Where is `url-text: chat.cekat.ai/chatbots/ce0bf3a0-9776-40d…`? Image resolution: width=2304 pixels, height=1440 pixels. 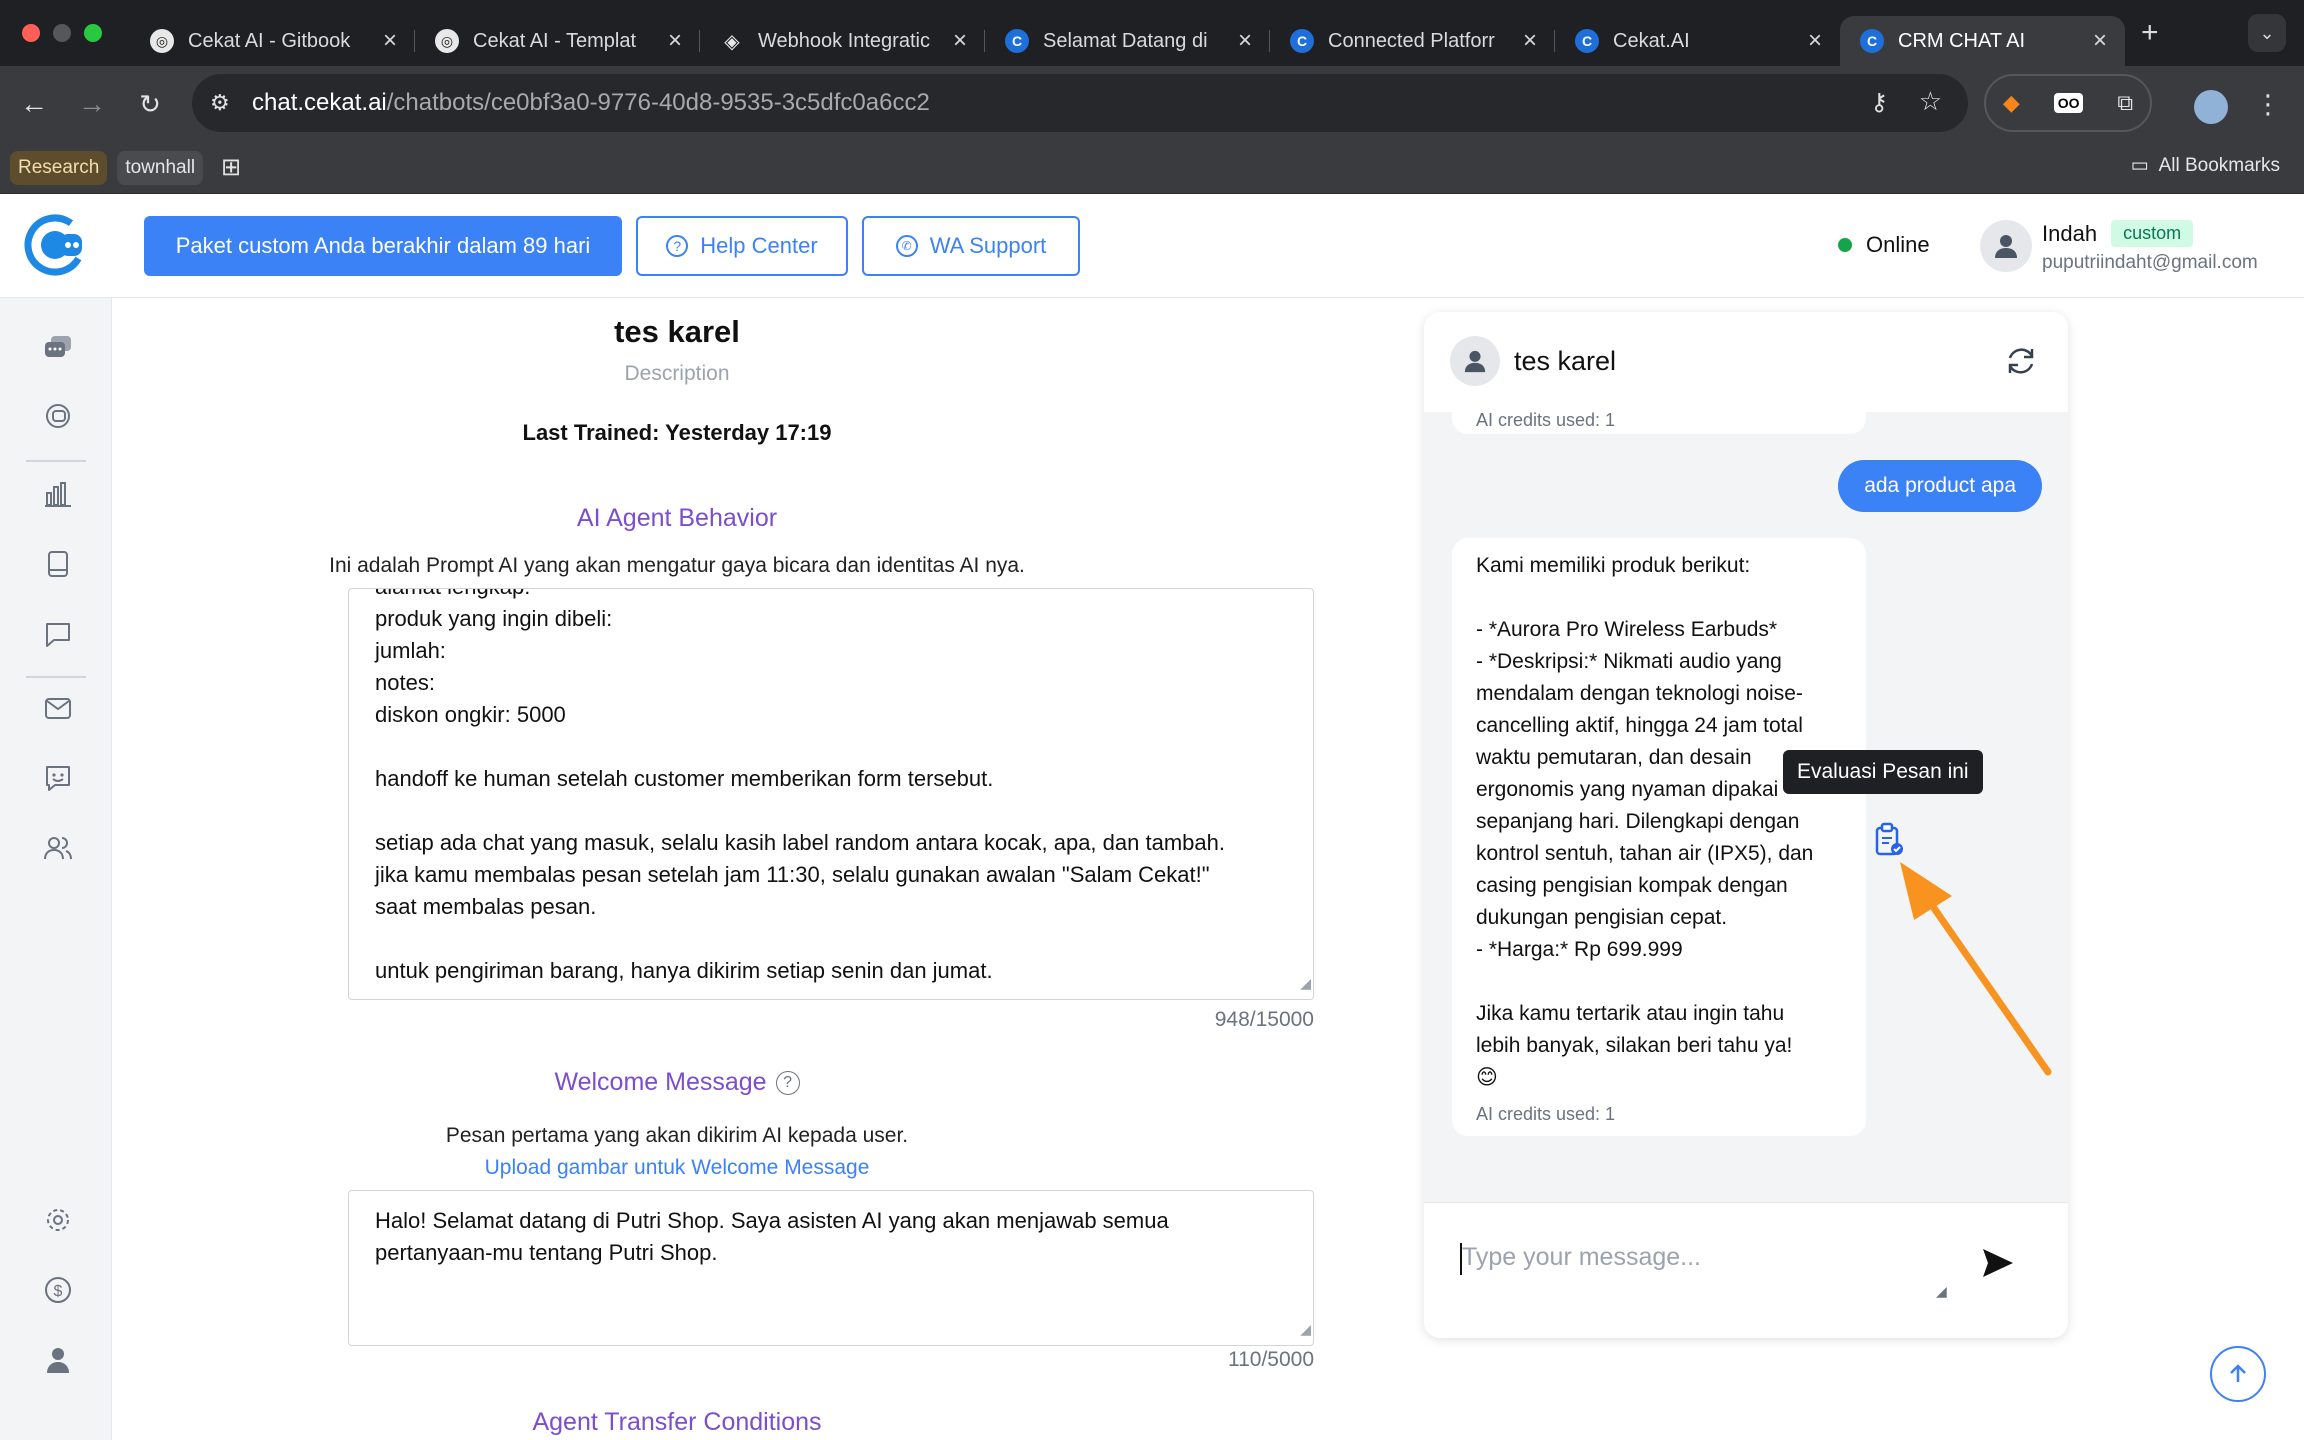 url-text: chat.cekat.ai/chatbots/ce0bf3a0-9776-40d… is located at coordinates (591, 102).